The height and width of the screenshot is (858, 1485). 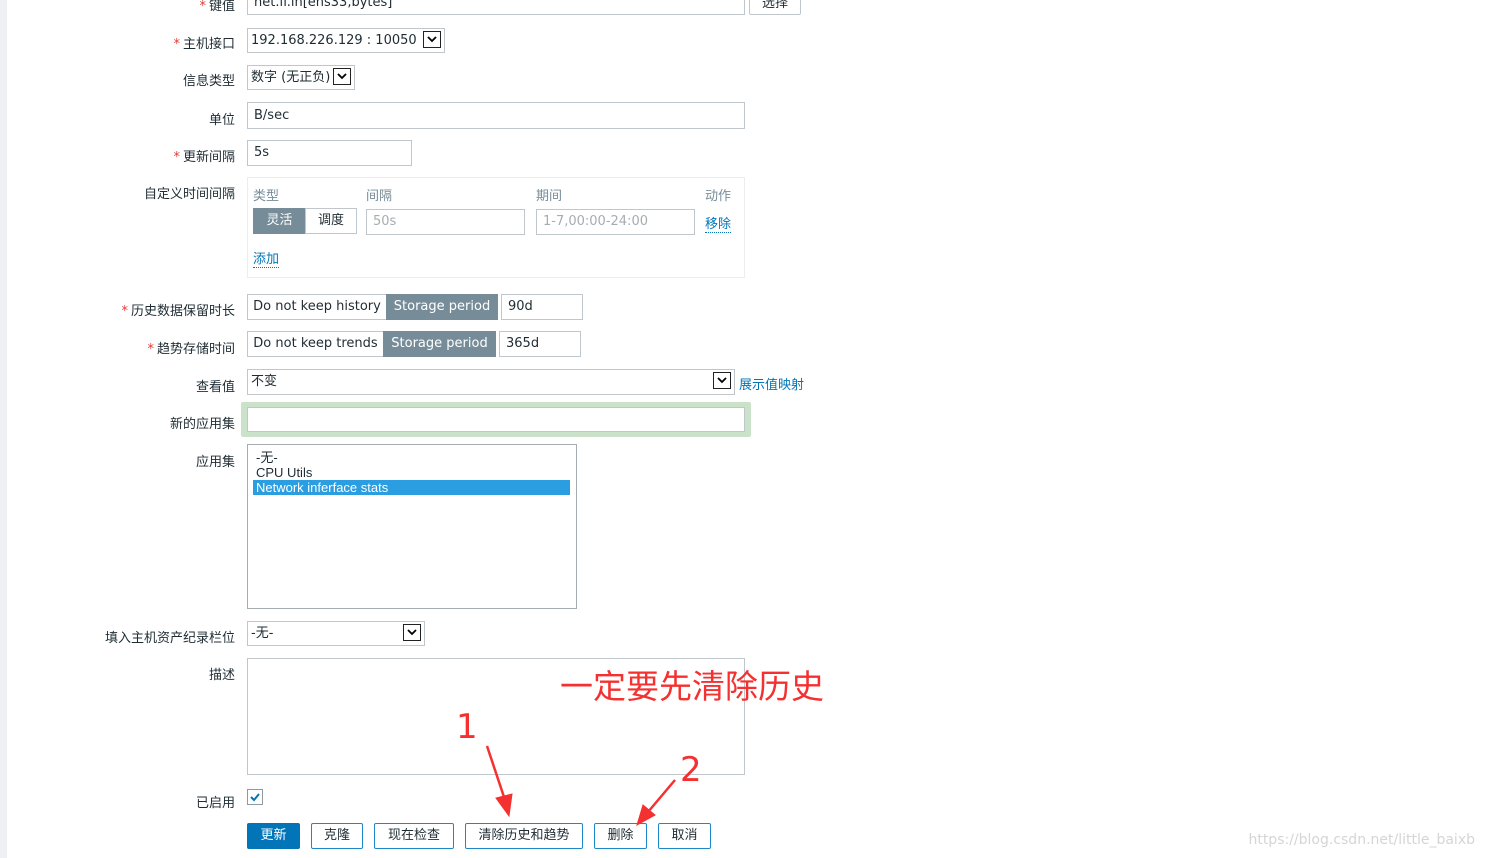 What do you see at coordinates (1361, 840) in the screenshot?
I see `watermark: https://blog.csdn.net/little_baixb` at bounding box center [1361, 840].